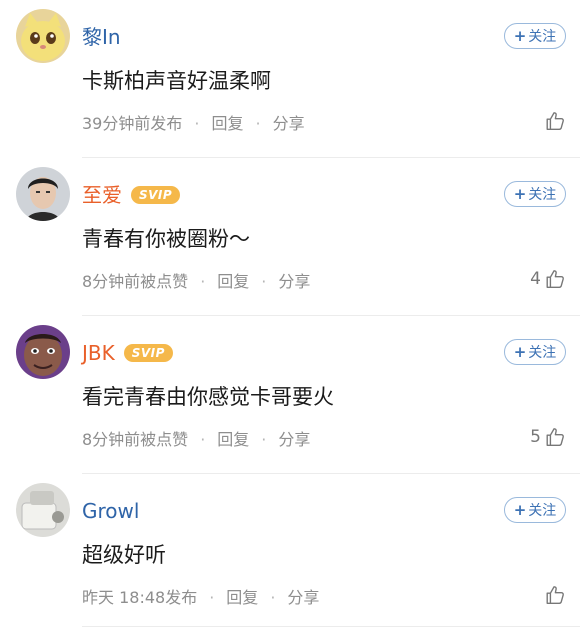 The height and width of the screenshot is (627, 580). Describe the element at coordinates (535, 437) in the screenshot. I see `like-count: 5` at that location.